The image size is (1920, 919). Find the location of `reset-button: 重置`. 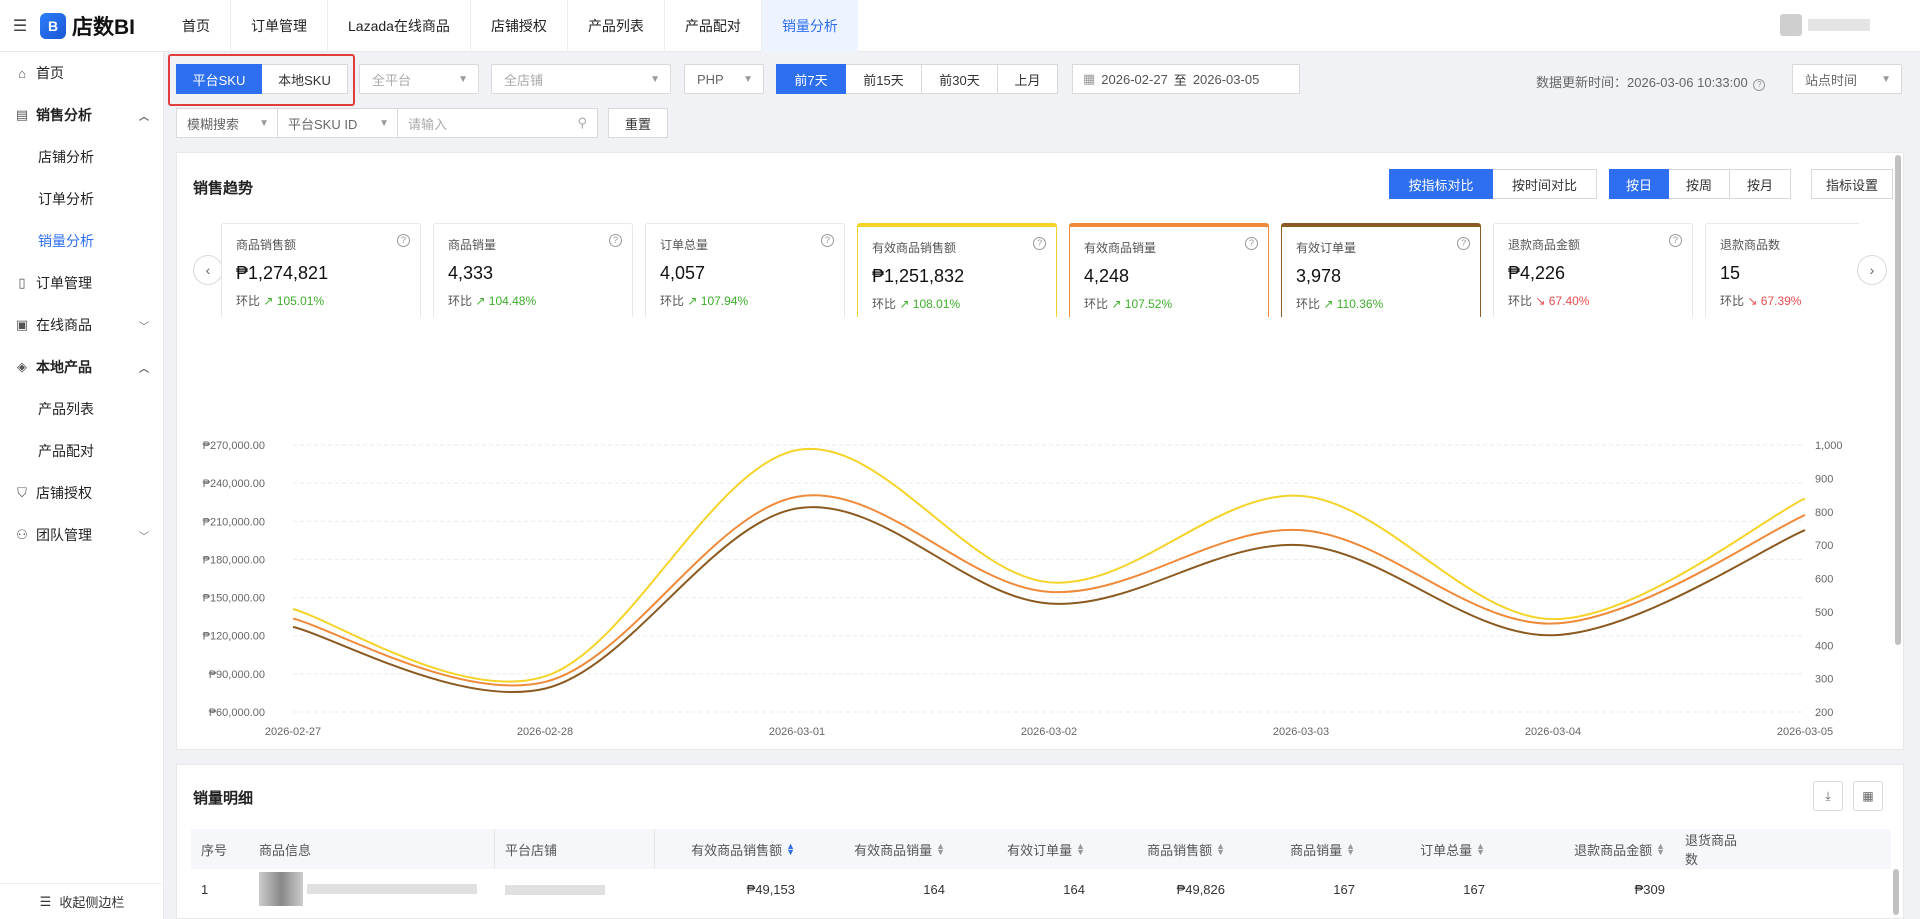

reset-button: 重置 is located at coordinates (638, 123).